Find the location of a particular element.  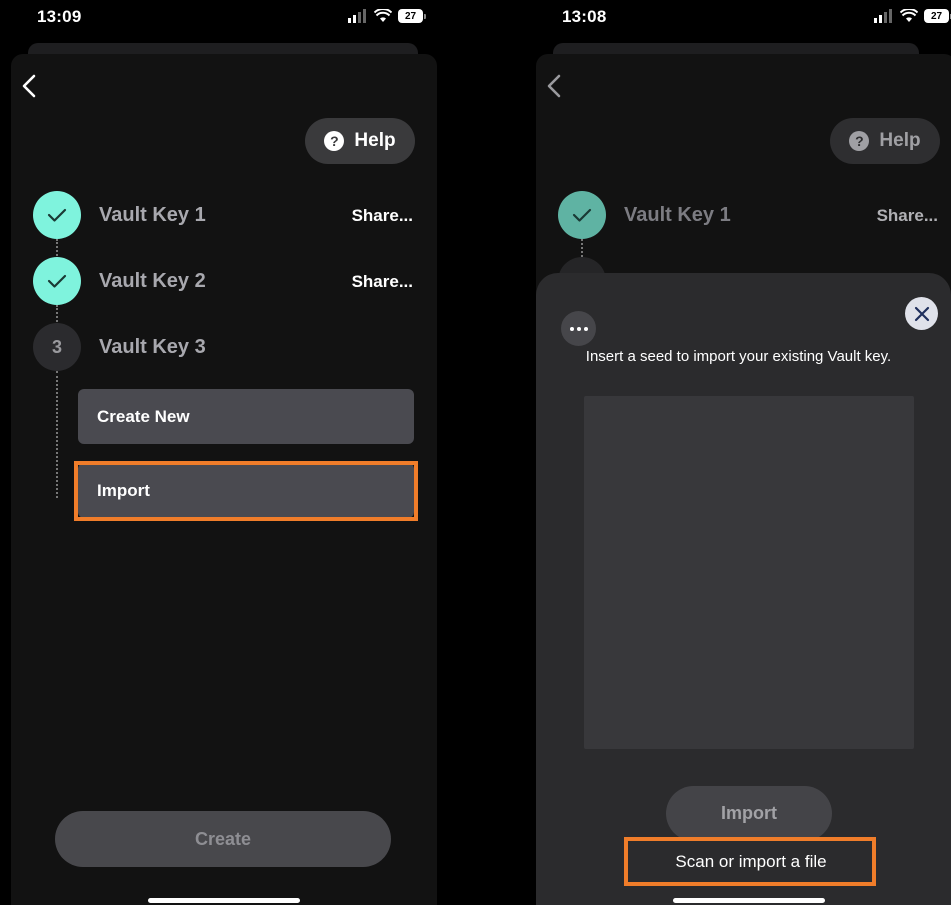

scan-or-import-file-button: Scan or import a file is located at coordinates (751, 862).